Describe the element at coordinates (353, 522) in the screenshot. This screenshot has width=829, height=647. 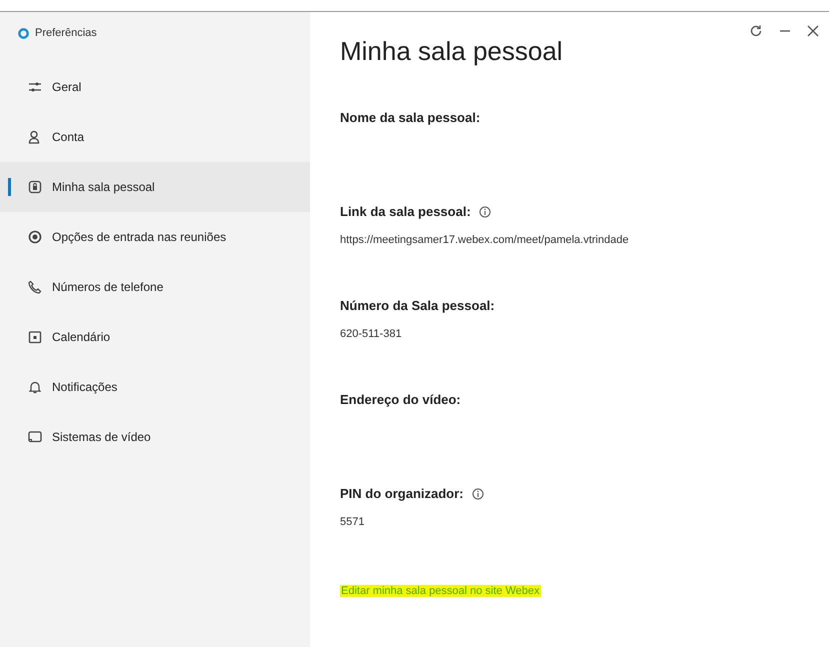
I see `field-value: 5571` at that location.